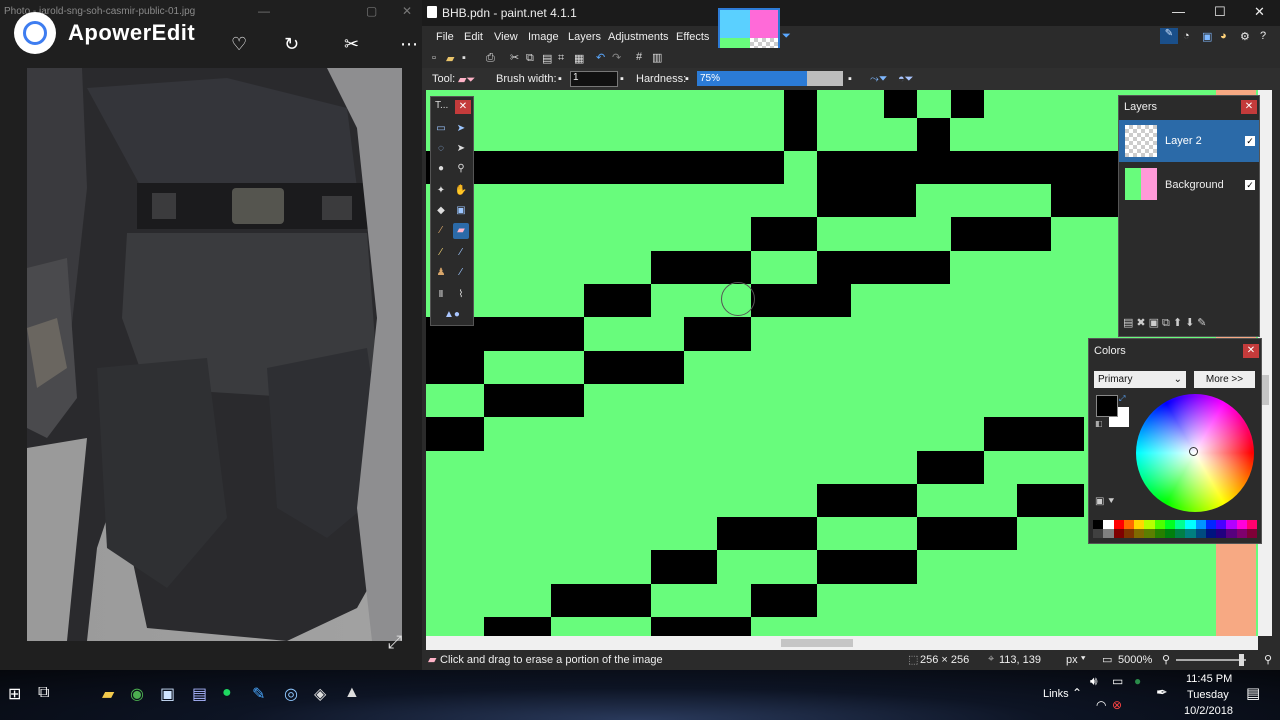  Describe the element at coordinates (1140, 379) in the screenshot. I see `color-mode-select: Primary ⌄` at that location.